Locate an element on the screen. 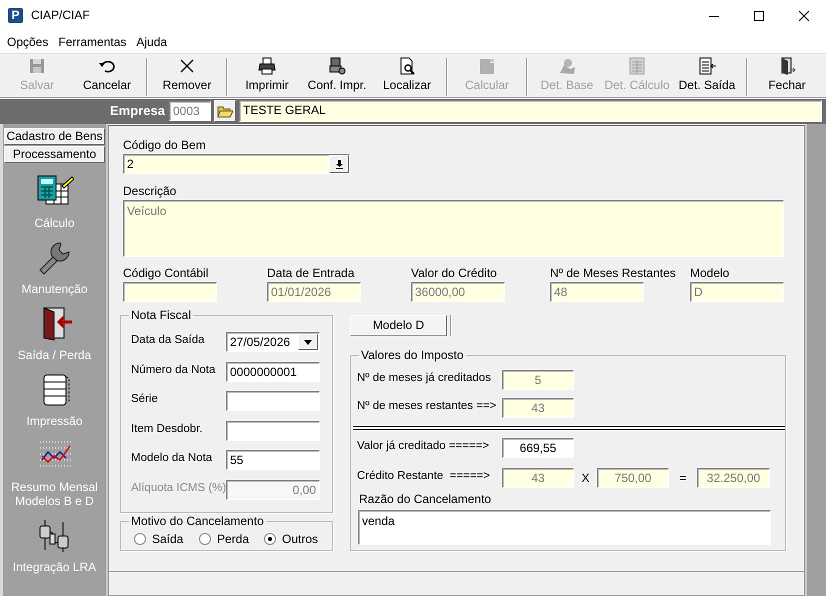  document-search-icon is located at coordinates (407, 66).